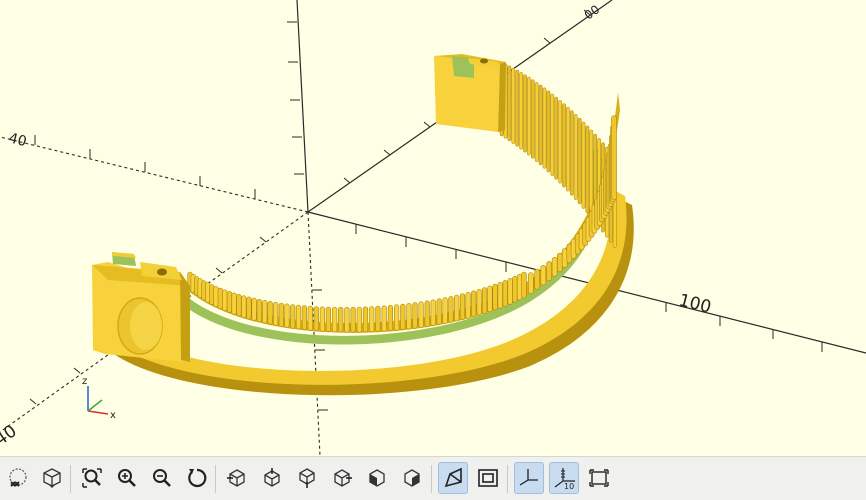 Image resolution: width=866 pixels, height=500 pixels. I want to click on edges-icon, so click(599, 478).